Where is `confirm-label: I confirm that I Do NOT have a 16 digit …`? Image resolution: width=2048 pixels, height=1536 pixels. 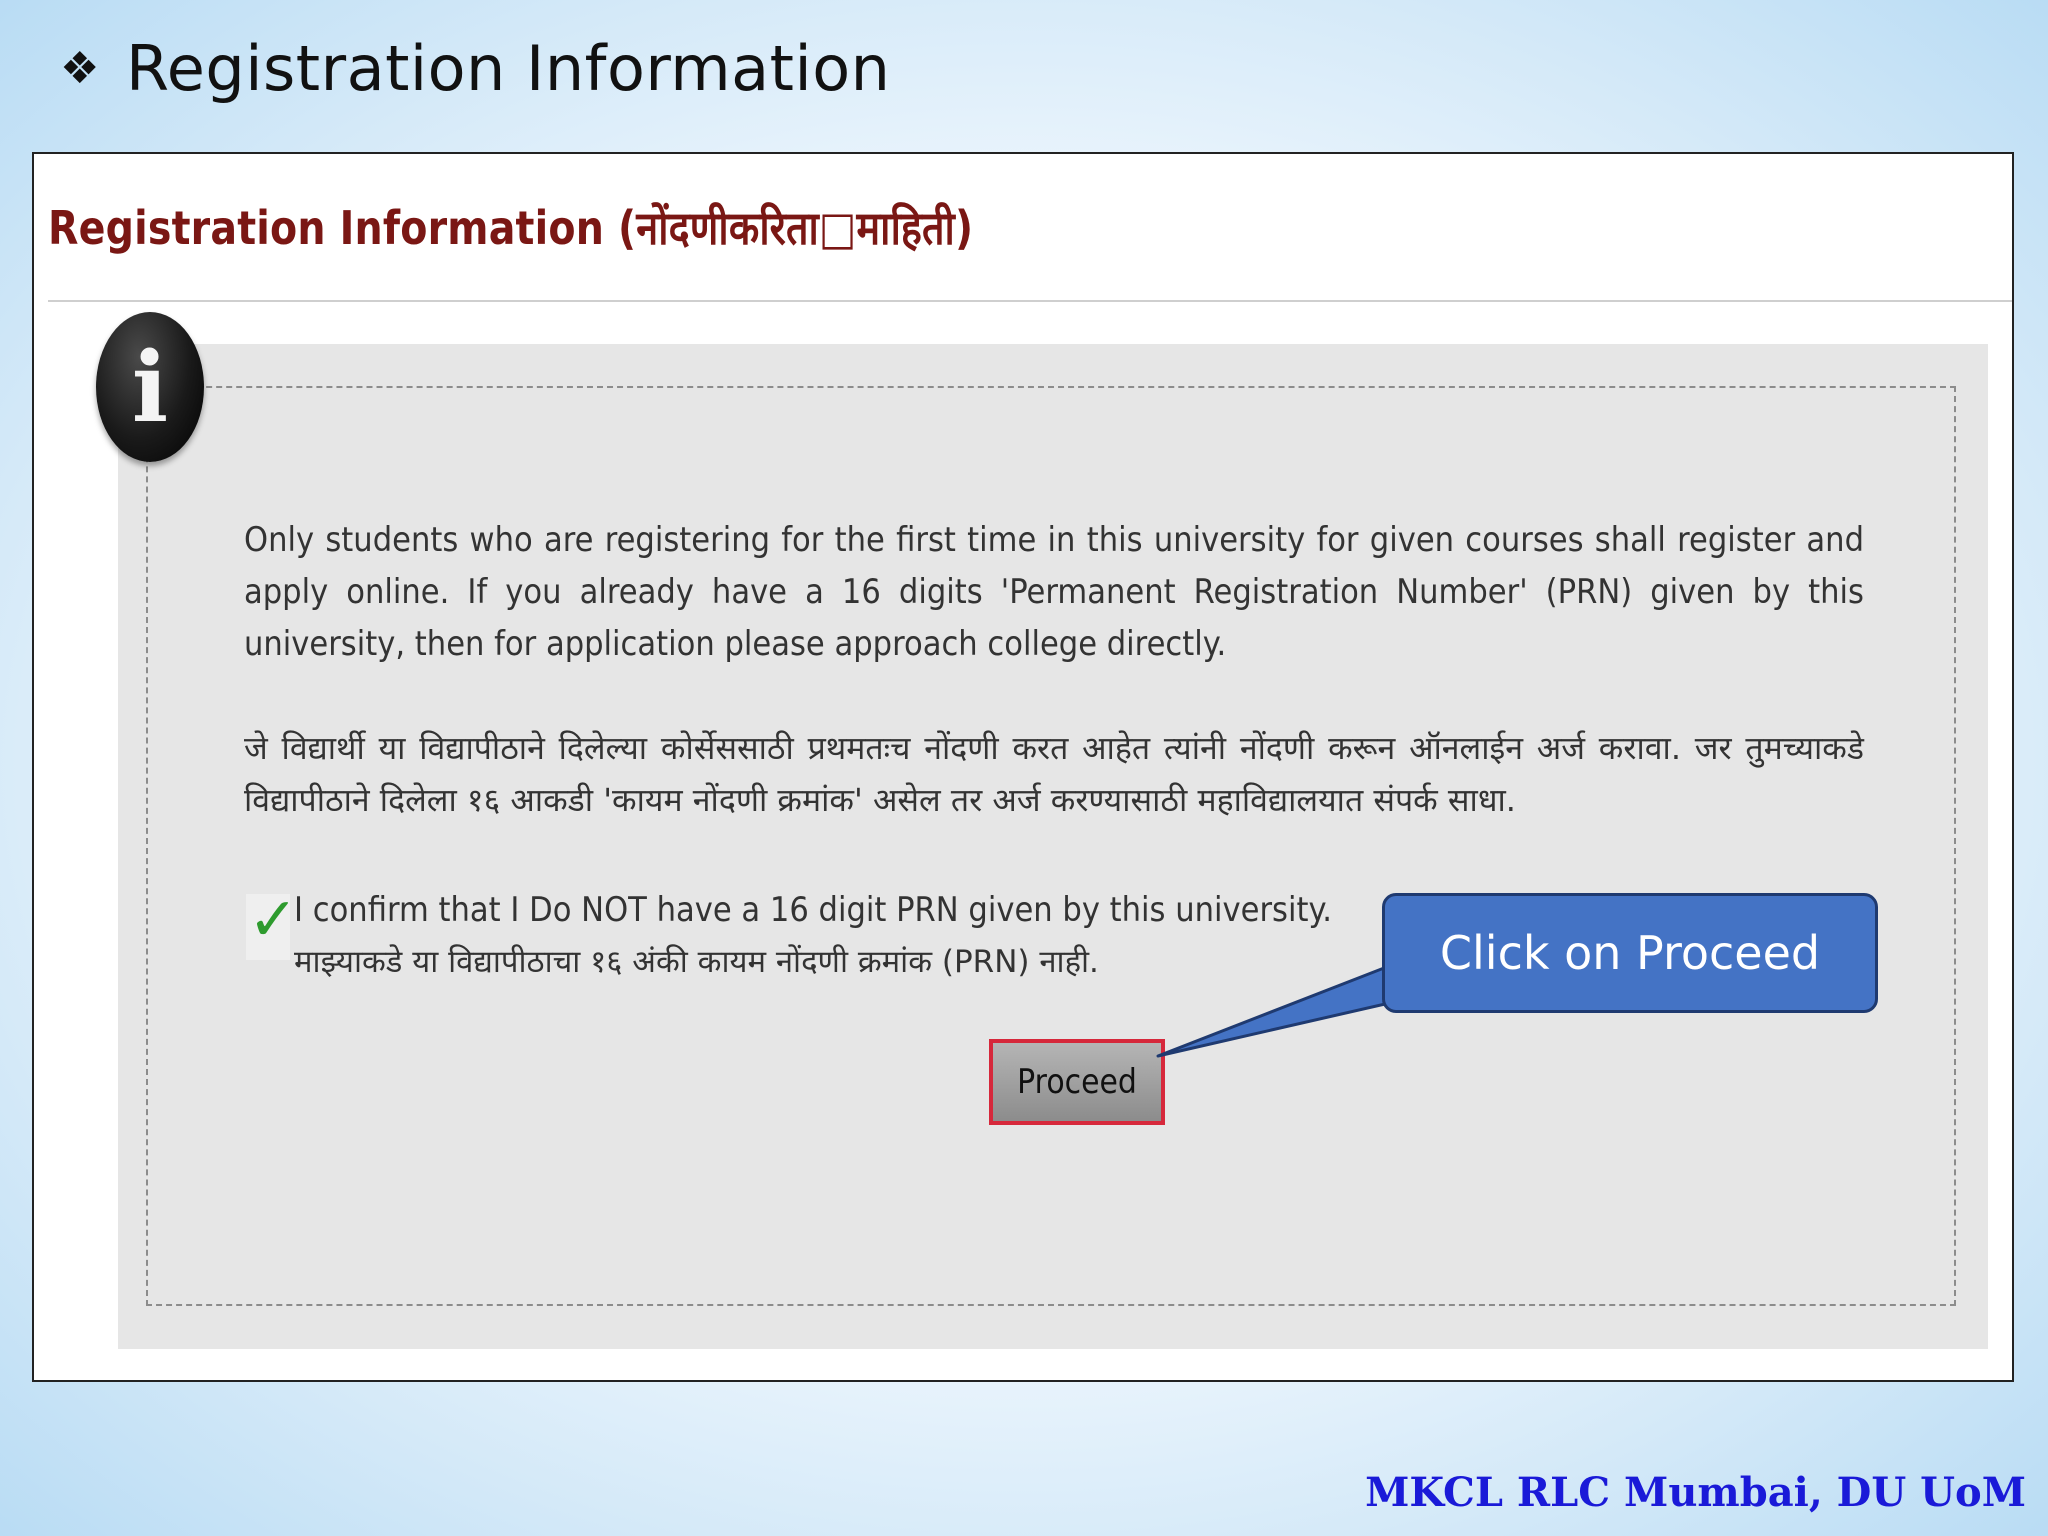 confirm-label: I confirm that I Do NOT have a 16 digit … is located at coordinates (870, 936).